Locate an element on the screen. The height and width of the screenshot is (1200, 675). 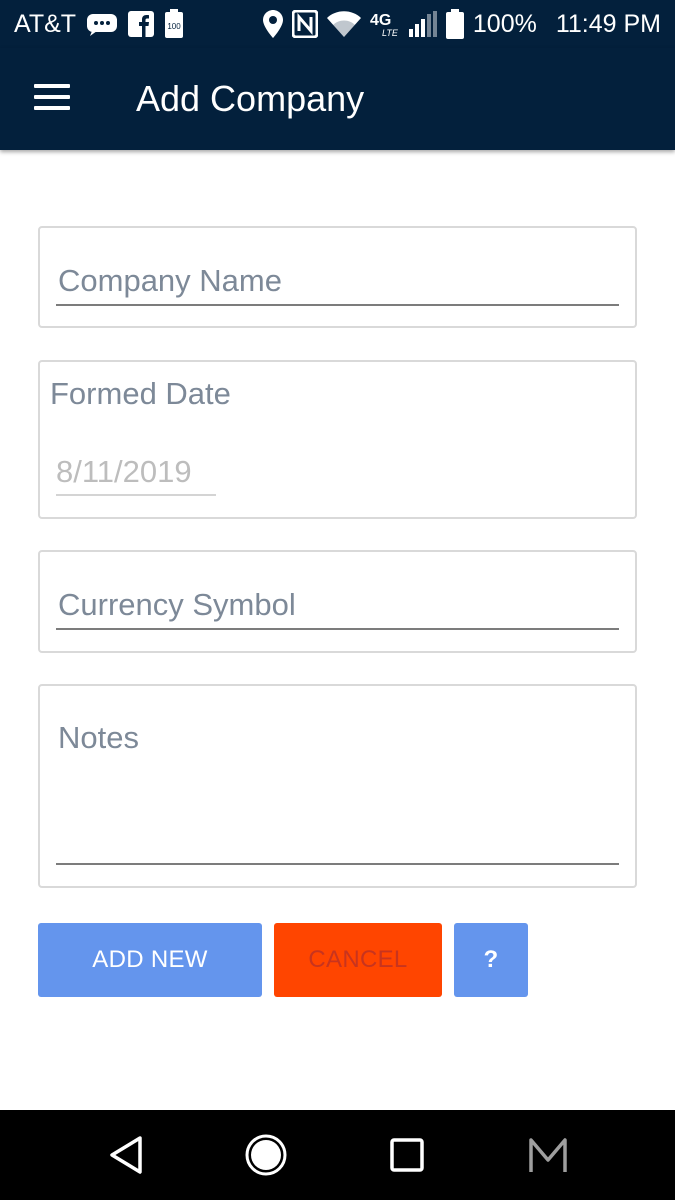
nfc-icon is located at coordinates (304, 24).